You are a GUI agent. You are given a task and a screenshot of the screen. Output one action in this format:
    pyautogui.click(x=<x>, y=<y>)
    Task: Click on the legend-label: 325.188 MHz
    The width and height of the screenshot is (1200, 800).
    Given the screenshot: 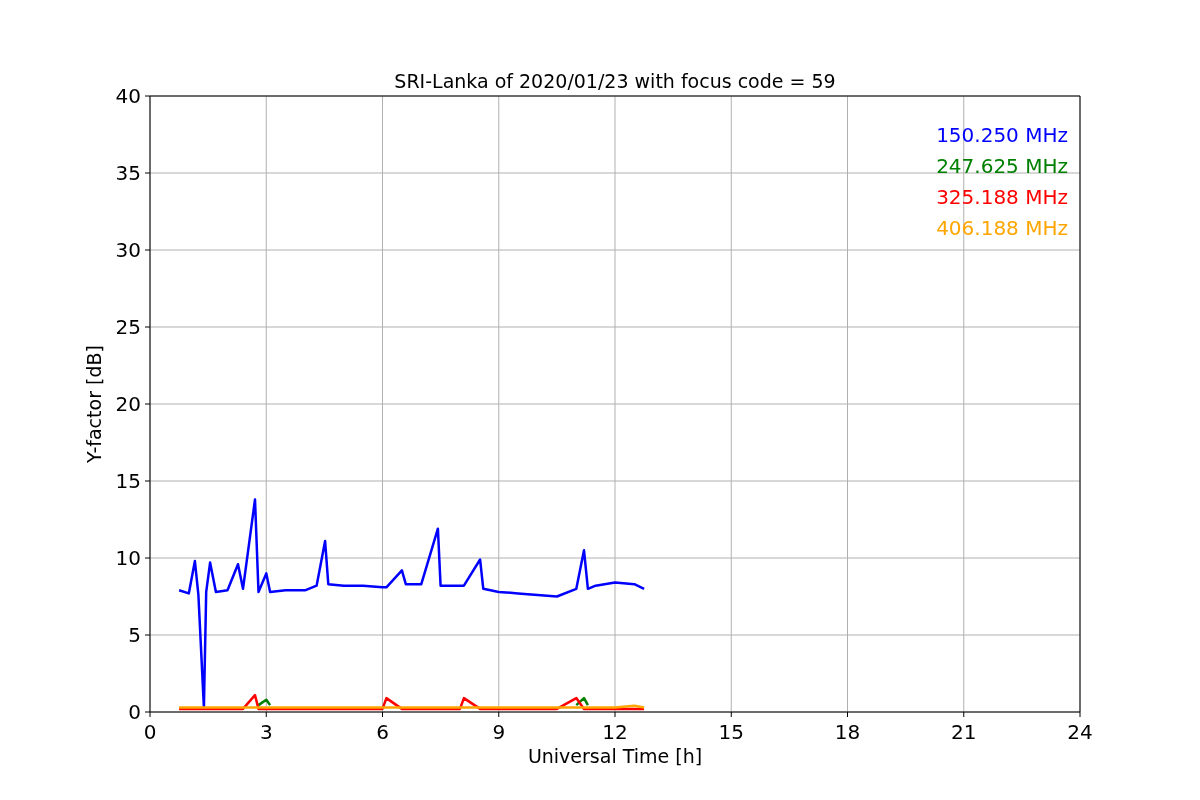 What is the action you would take?
    pyautogui.click(x=1002, y=197)
    